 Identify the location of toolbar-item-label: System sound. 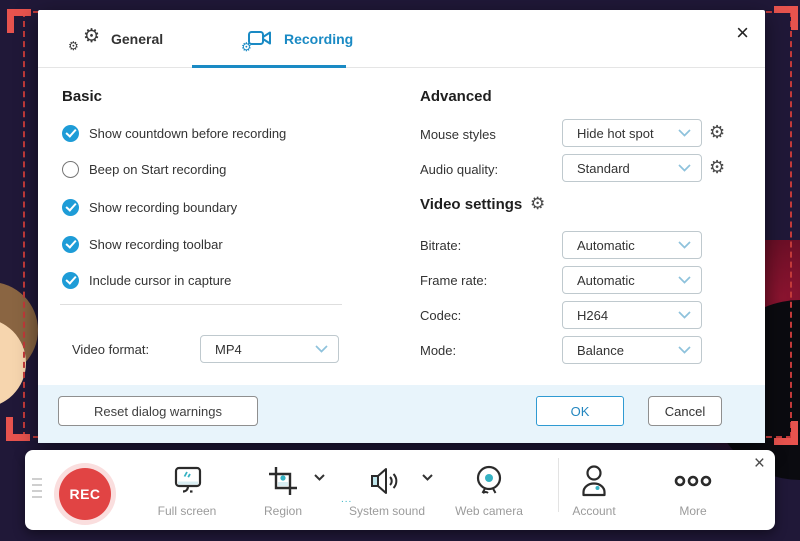
(387, 511).